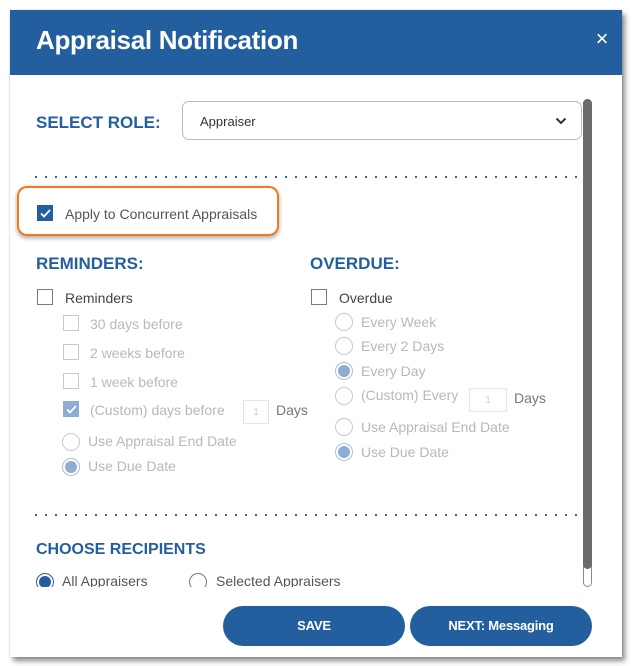  Describe the element at coordinates (382, 120) in the screenshot. I see `role-select: Appraiser` at that location.